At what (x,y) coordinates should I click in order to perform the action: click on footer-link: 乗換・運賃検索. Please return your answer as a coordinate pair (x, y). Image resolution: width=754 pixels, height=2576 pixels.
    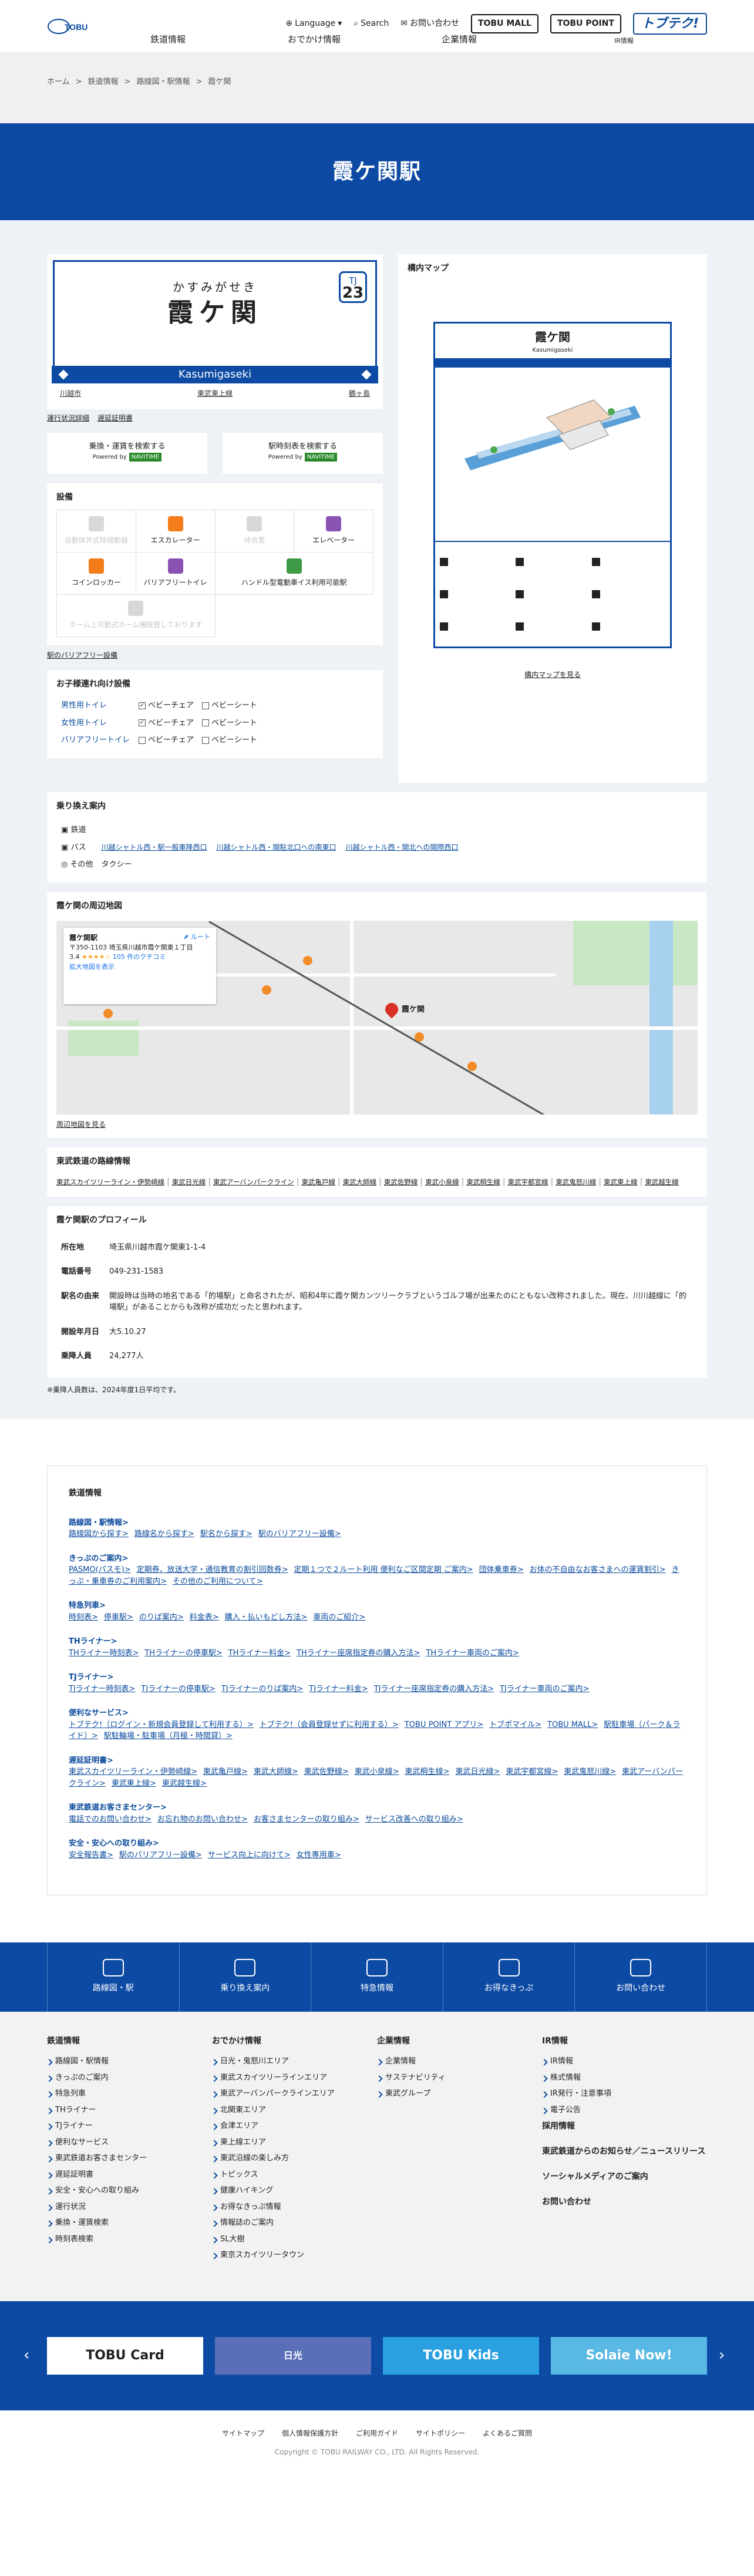
    Looking at the image, I should click on (129, 2223).